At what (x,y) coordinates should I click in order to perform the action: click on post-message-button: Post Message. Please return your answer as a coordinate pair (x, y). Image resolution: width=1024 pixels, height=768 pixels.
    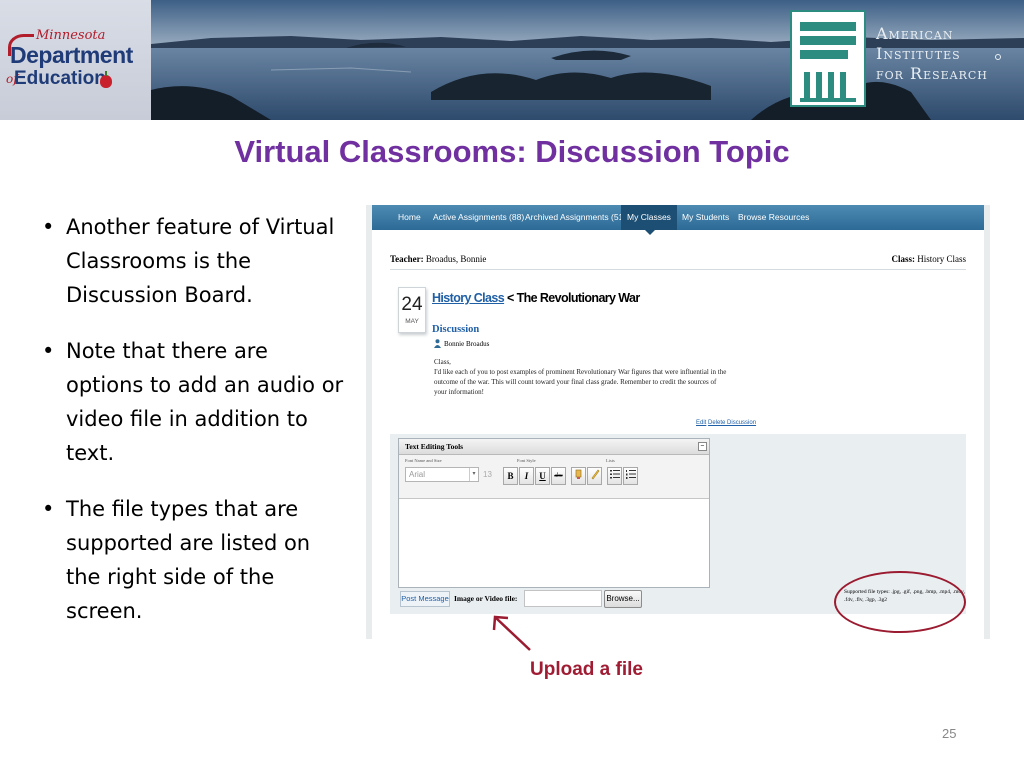
    Looking at the image, I should click on (425, 599).